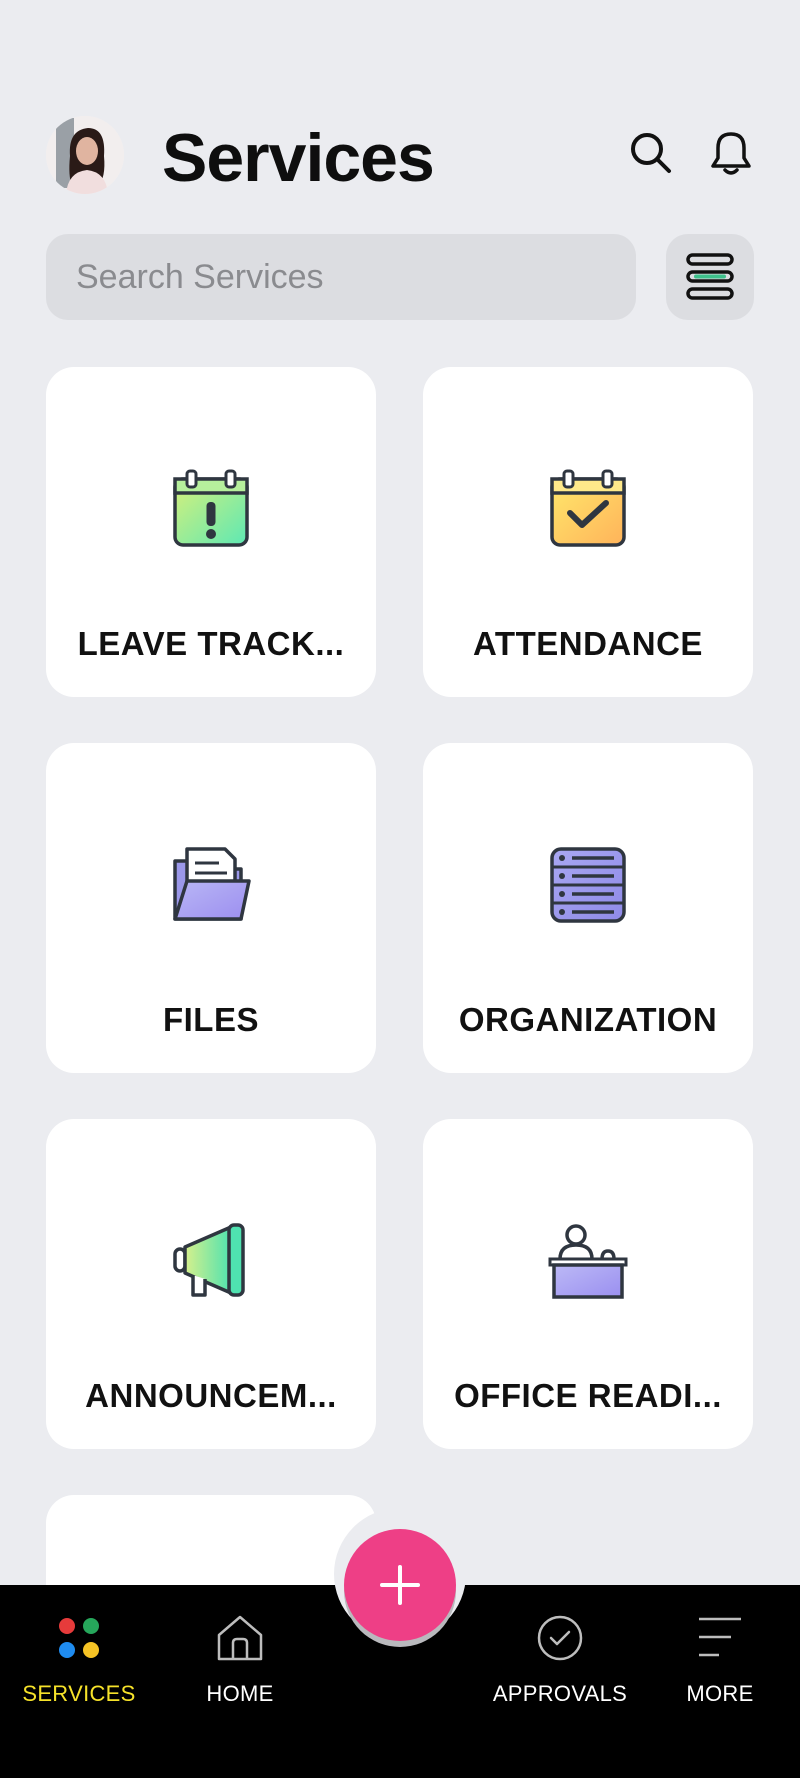  What do you see at coordinates (211, 885) in the screenshot?
I see `folder-icon` at bounding box center [211, 885].